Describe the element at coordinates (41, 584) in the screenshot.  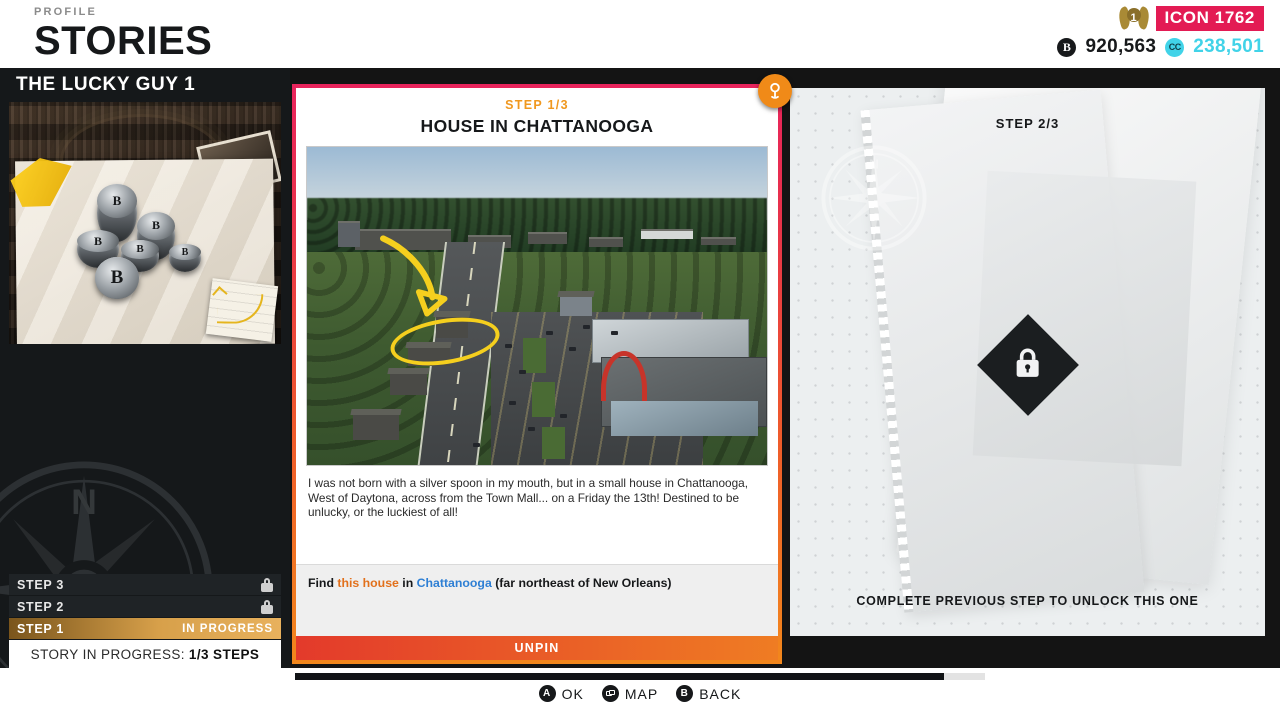
I see `step-label: STEP 3` at that location.